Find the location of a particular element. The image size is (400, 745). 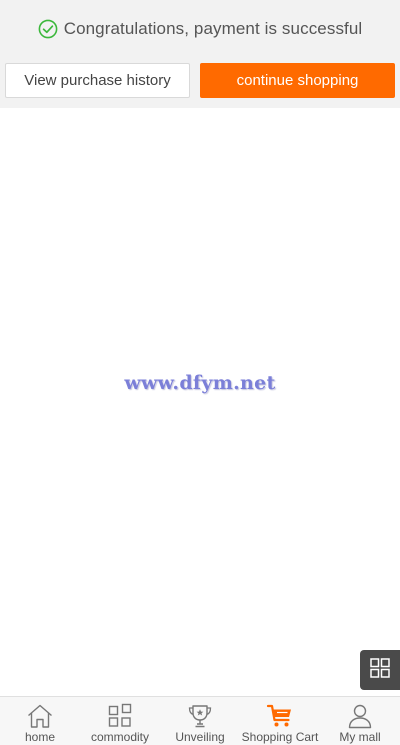

tab-commodity: commodity is located at coordinates (120, 721).